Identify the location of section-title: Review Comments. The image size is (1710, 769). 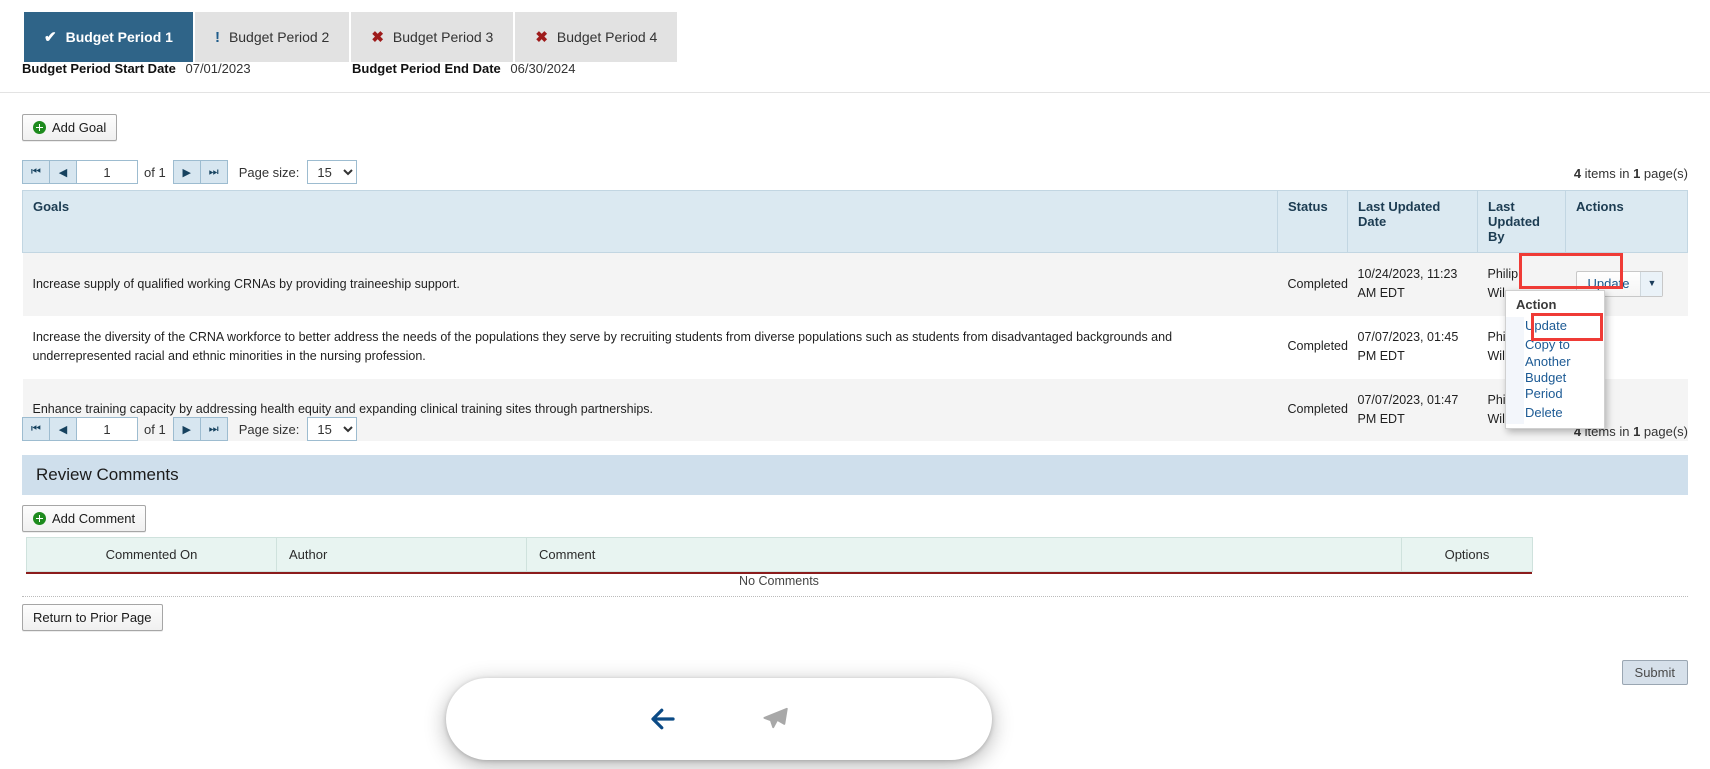
(107, 474).